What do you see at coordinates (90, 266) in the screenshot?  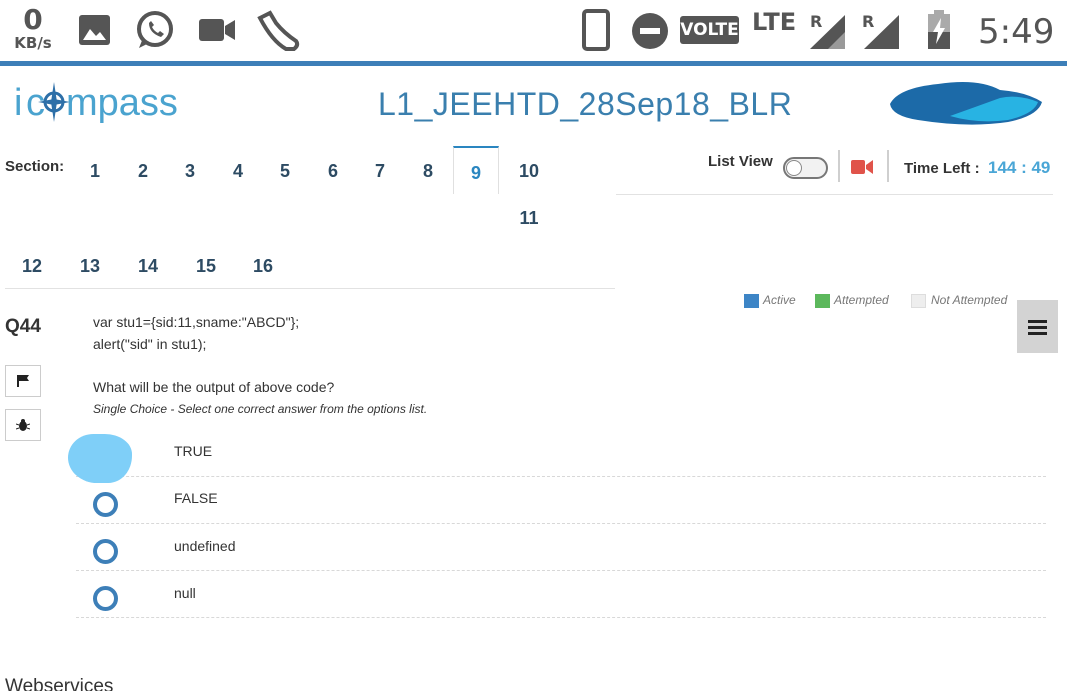 I see `section-tab-13: 13` at bounding box center [90, 266].